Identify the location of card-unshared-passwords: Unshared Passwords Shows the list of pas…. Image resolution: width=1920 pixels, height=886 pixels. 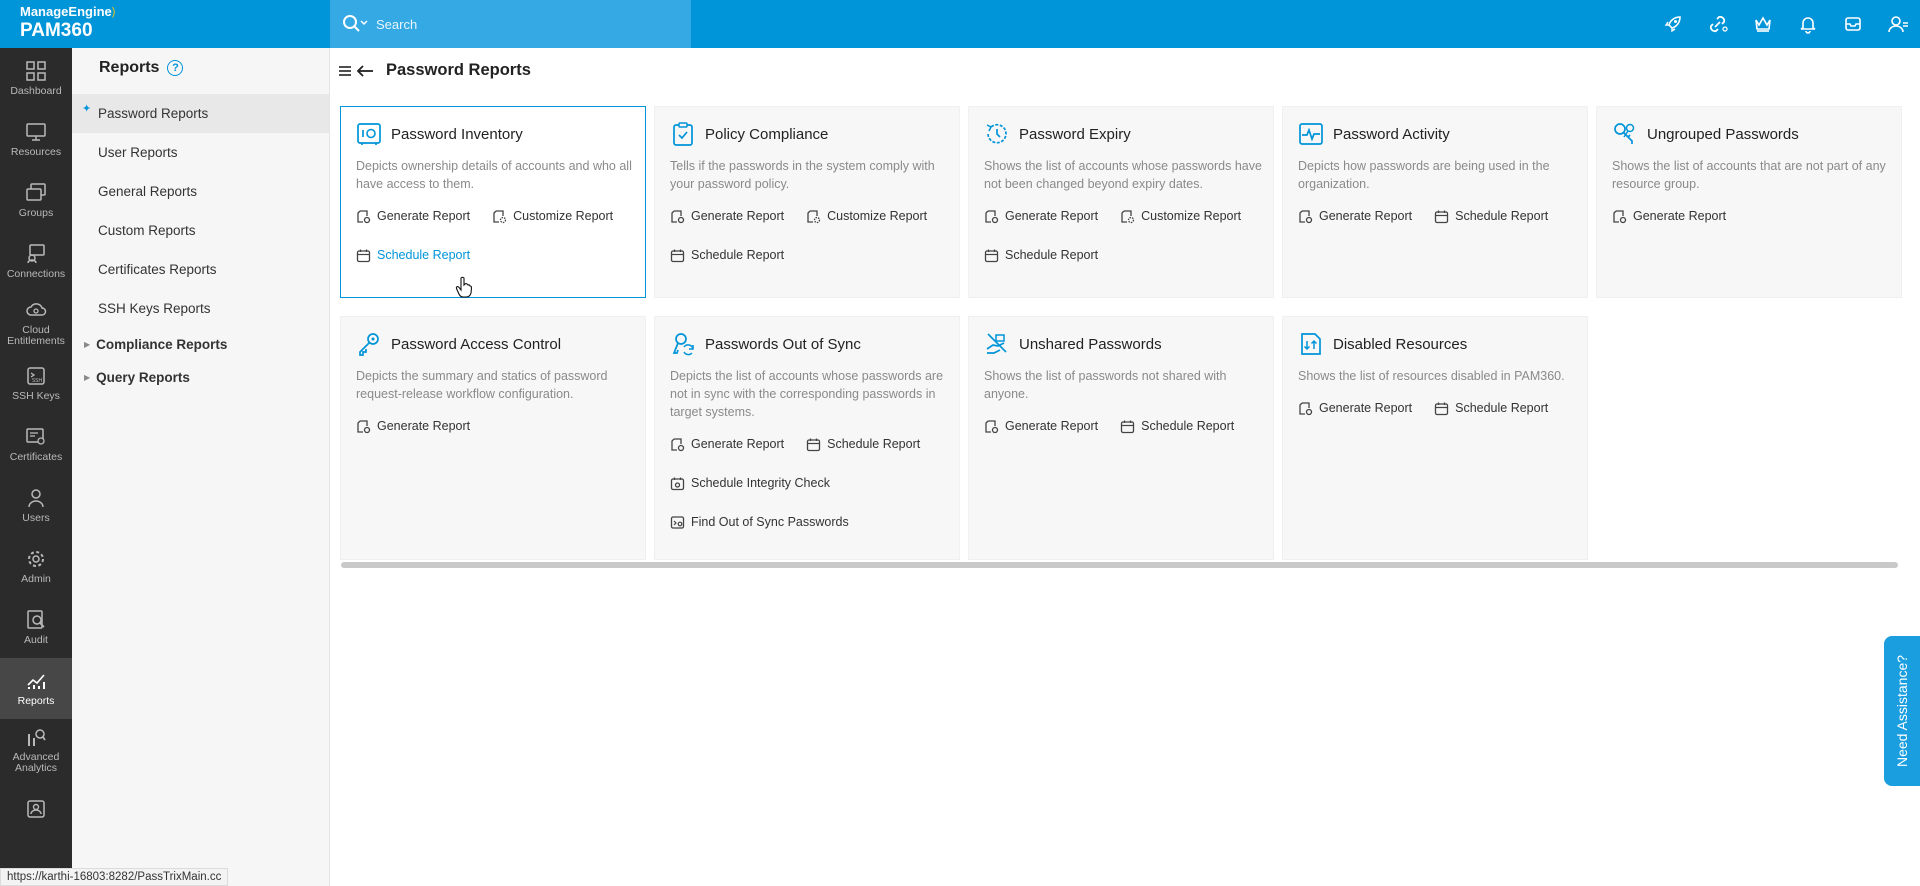
(1121, 438).